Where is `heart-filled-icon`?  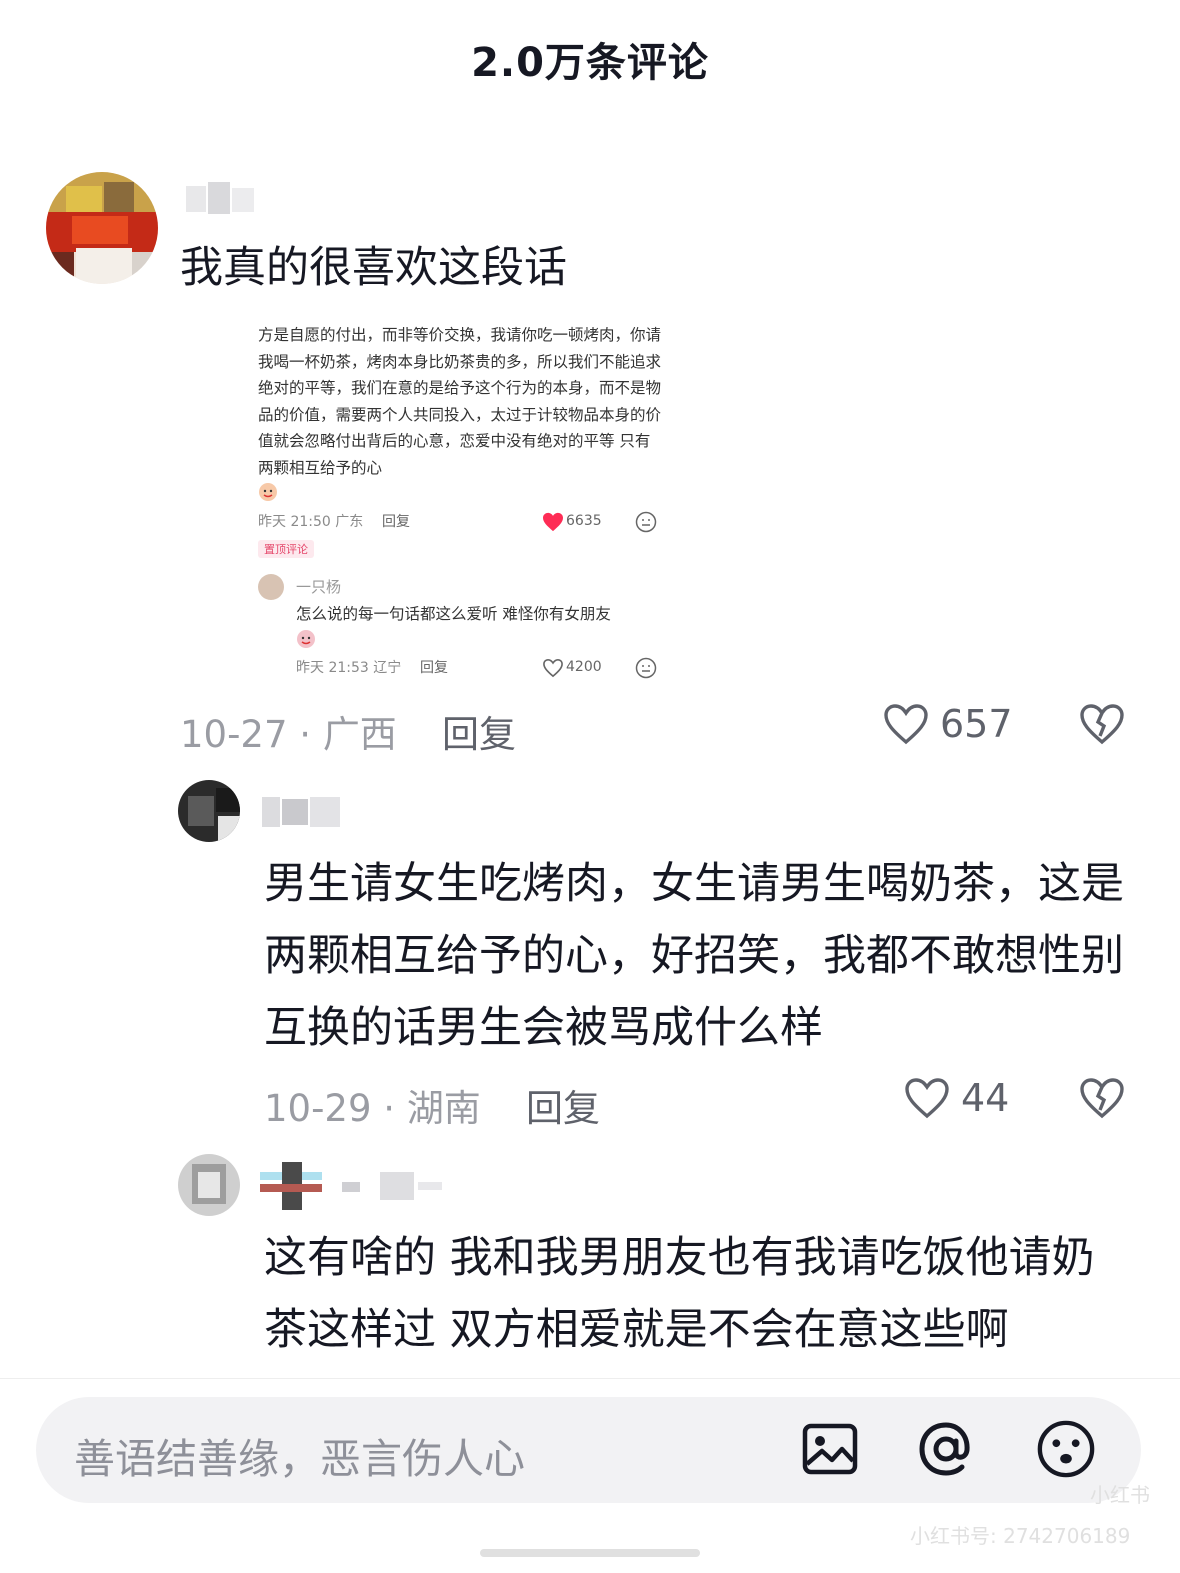
heart-filled-icon is located at coordinates (553, 522).